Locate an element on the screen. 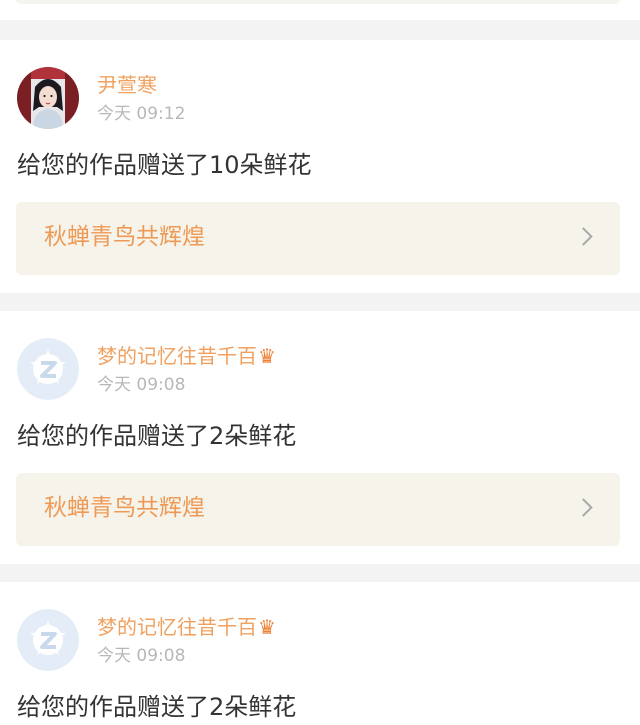 The image size is (640, 725). previous-card-bottom is located at coordinates (320, 10).